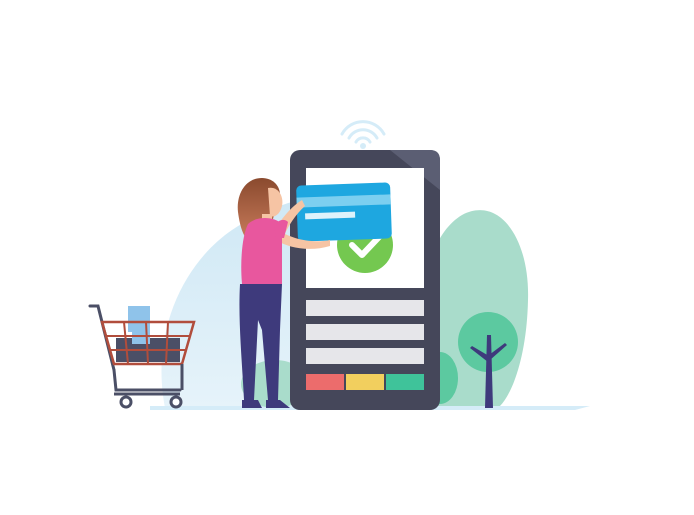 This screenshot has height=515, width=694. What do you see at coordinates (126, 402) in the screenshot?
I see `cart-wheel-left` at bounding box center [126, 402].